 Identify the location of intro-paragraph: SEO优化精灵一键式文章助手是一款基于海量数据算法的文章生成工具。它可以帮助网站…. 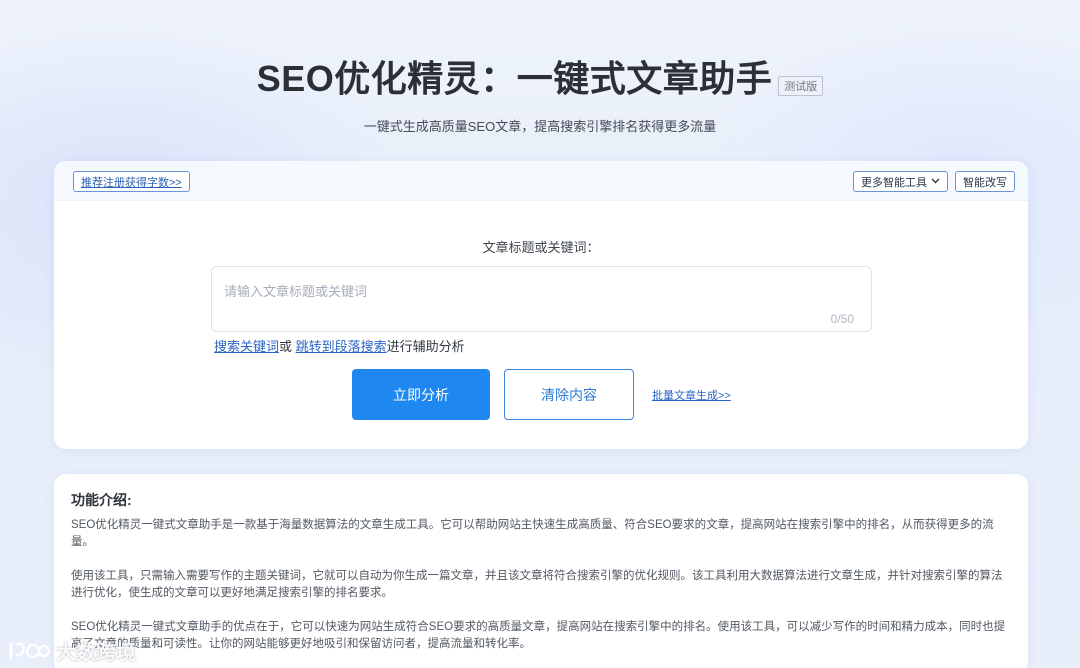
(532, 533).